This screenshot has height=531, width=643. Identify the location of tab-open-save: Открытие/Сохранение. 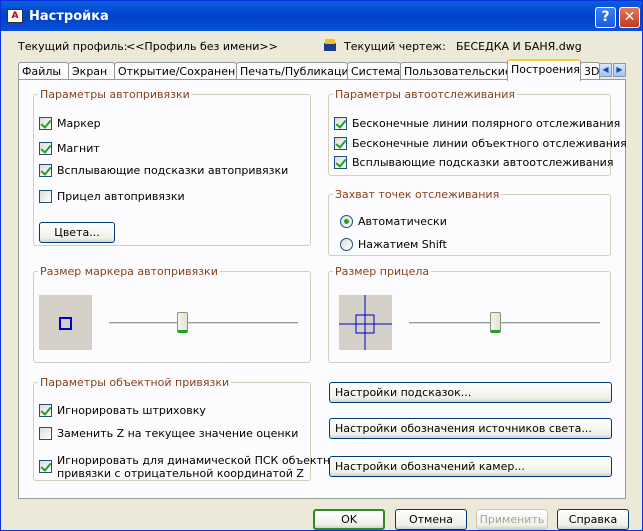
(181, 71).